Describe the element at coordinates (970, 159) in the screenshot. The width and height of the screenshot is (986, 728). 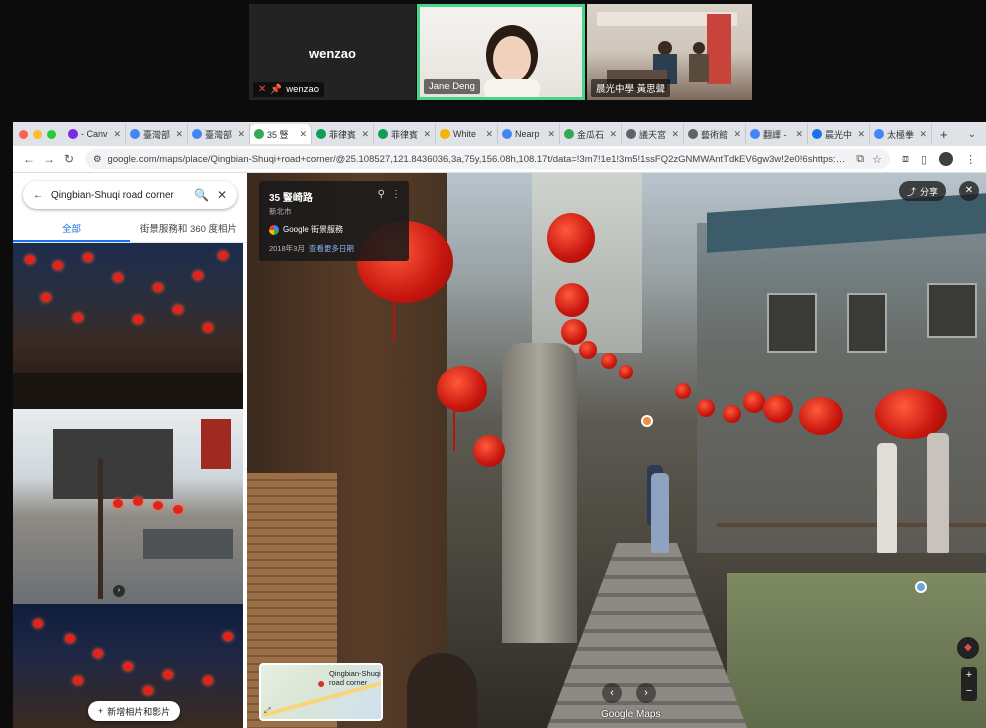
I see `browser-menu-icon: ⋮` at that location.